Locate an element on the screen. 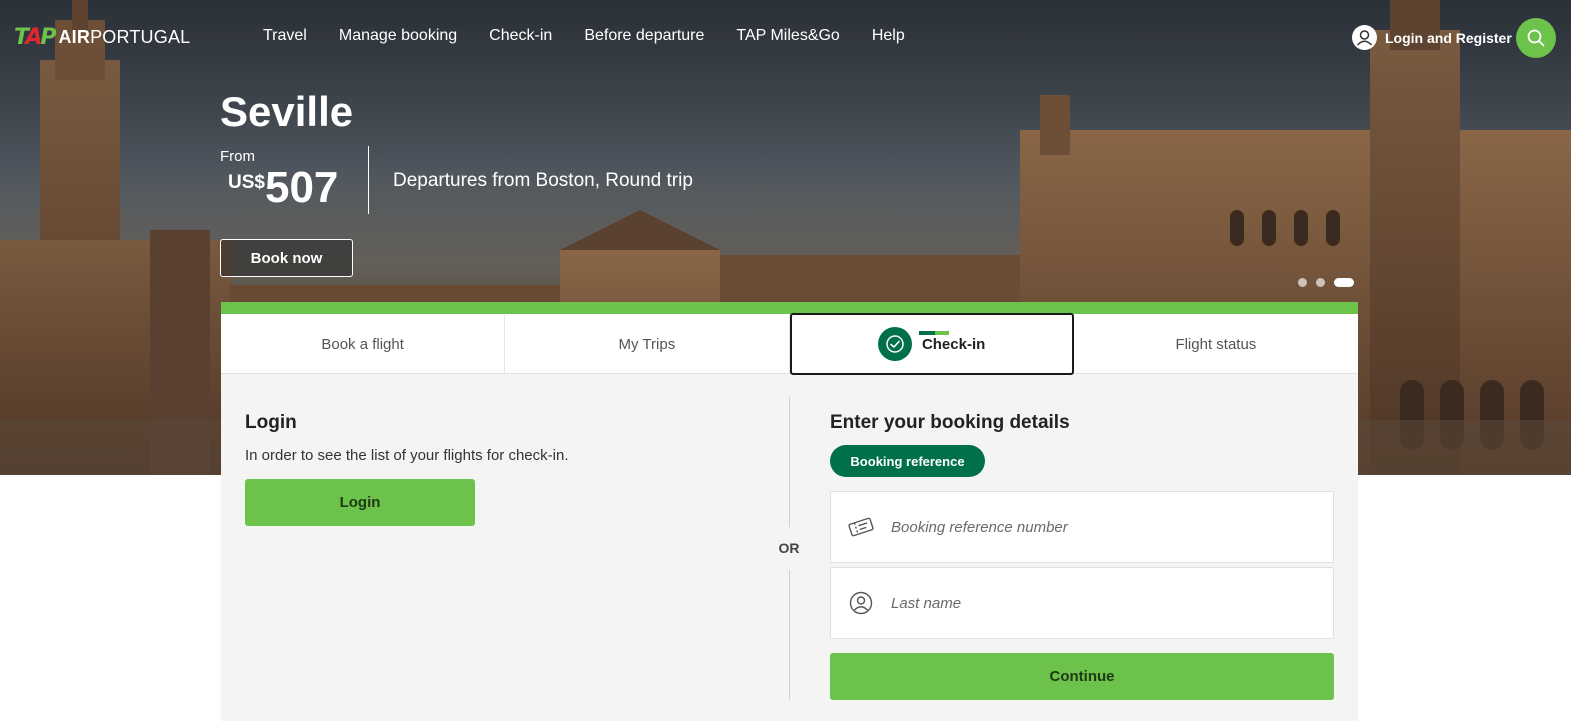  user-circle-icon is located at coordinates (1364, 37).